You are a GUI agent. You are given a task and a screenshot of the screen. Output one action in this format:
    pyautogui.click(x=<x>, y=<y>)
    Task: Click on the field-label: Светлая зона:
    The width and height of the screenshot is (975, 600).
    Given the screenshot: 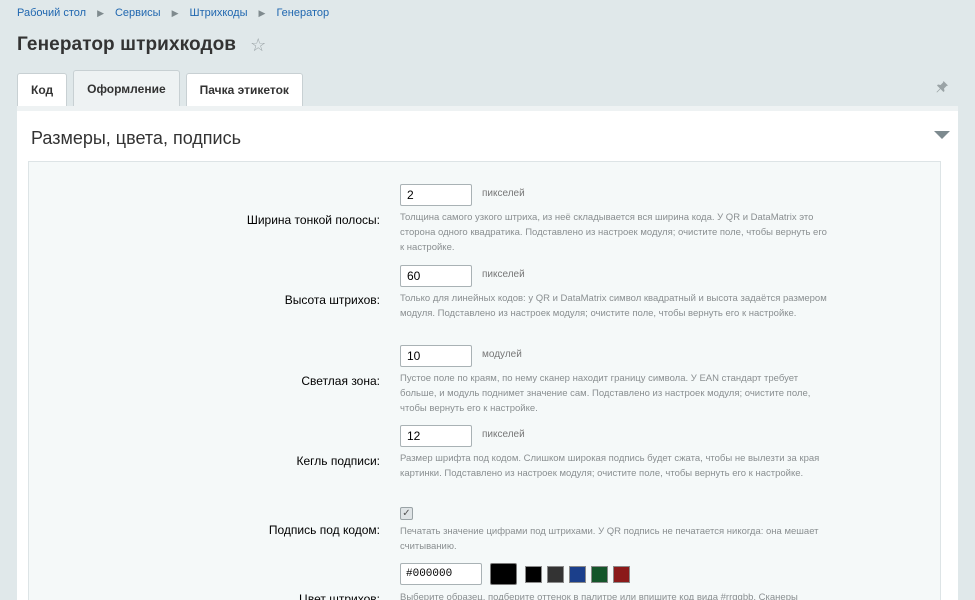 What is the action you would take?
    pyautogui.click(x=340, y=381)
    